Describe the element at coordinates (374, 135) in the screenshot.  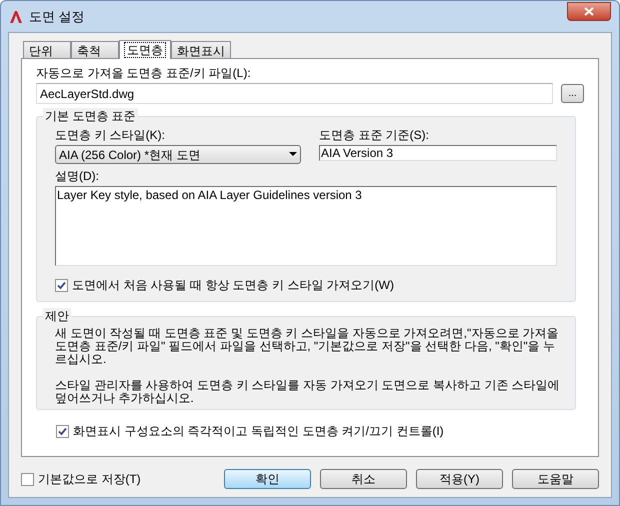
I see `field-label: 도면층 표준 기준(S):` at that location.